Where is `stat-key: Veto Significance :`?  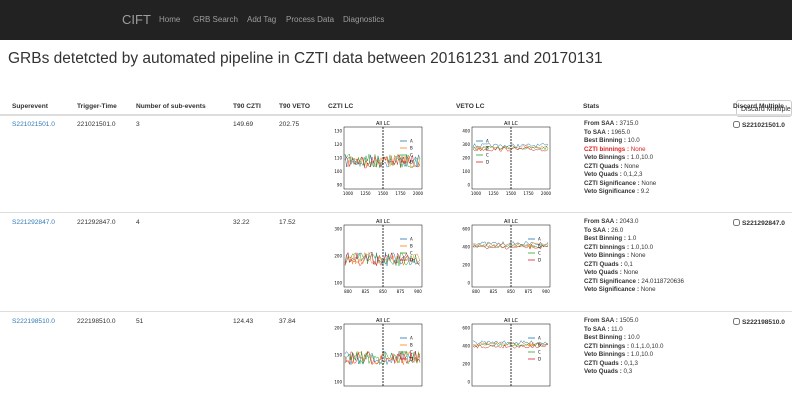 stat-key: Veto Significance : is located at coordinates (612, 191).